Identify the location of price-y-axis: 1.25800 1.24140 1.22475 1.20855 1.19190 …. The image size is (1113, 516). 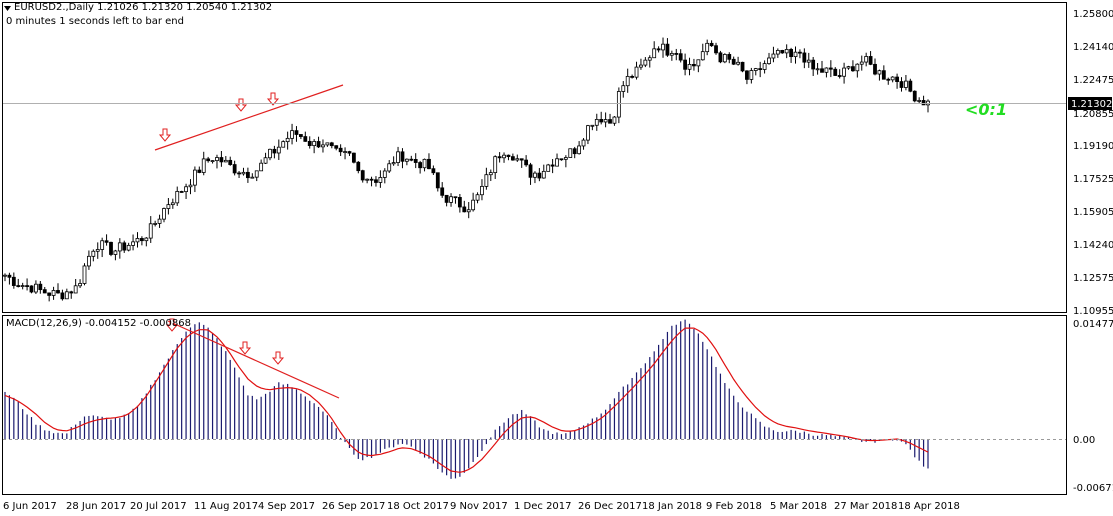
(1093, 163).